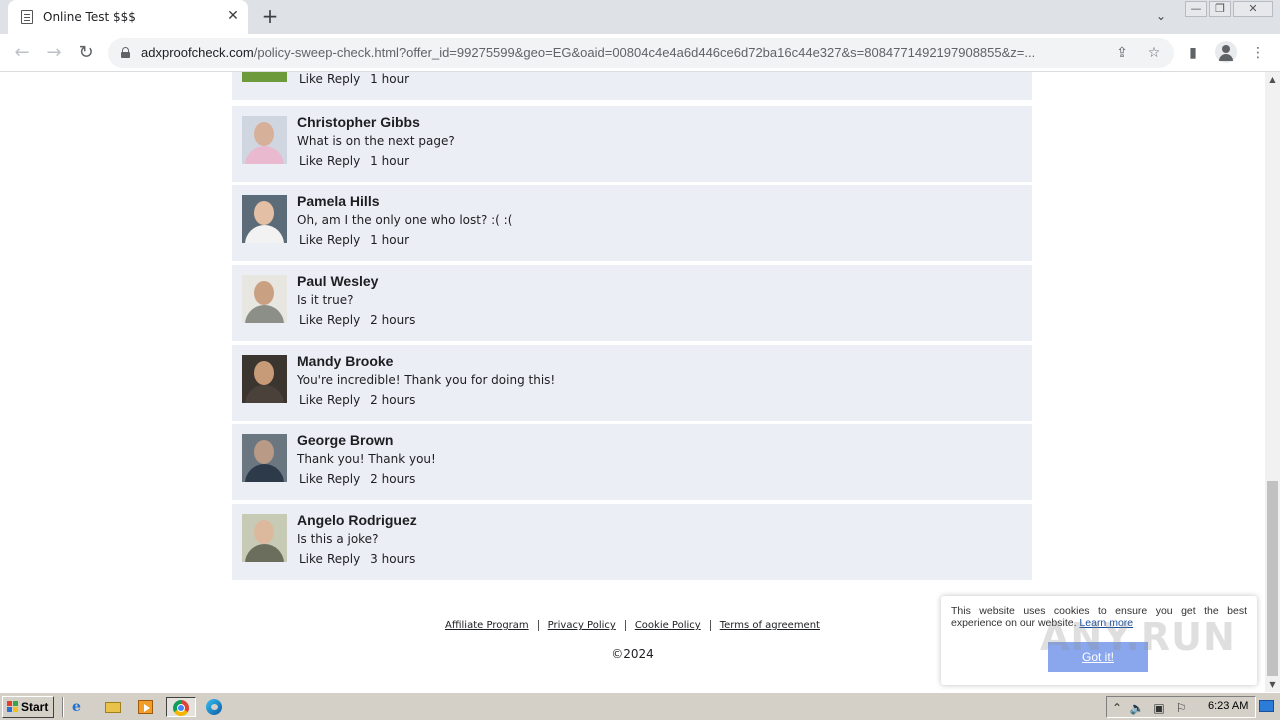 The width and height of the screenshot is (1280, 720). I want to click on edge-icon, so click(214, 707).